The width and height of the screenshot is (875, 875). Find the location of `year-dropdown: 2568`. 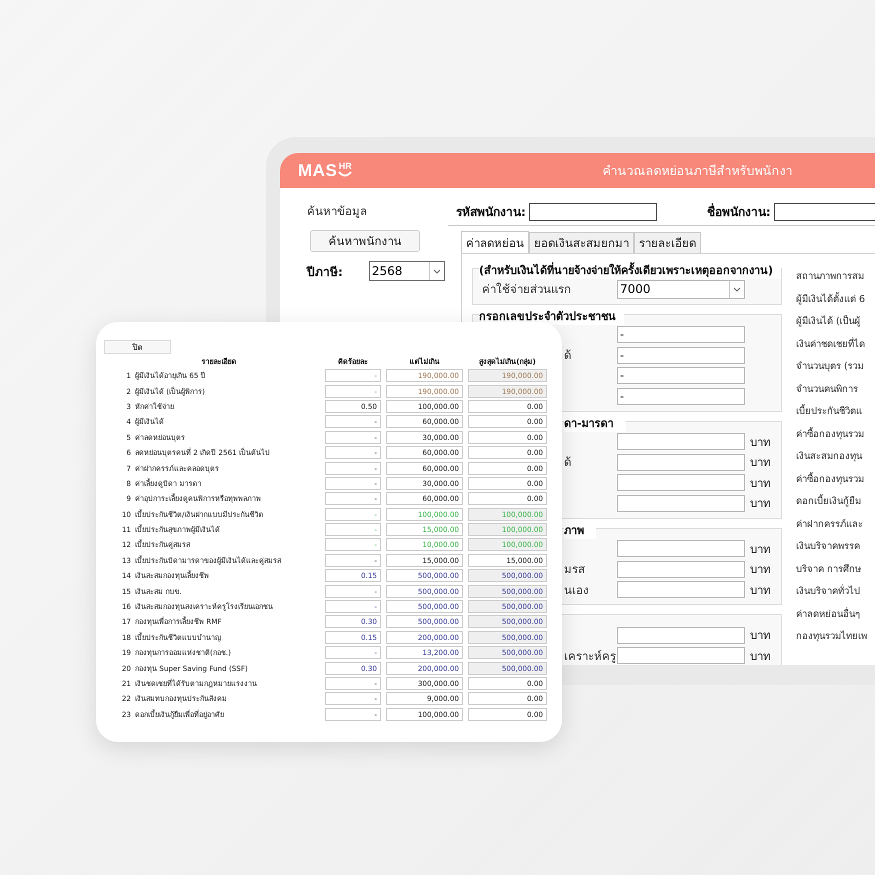

year-dropdown: 2568 is located at coordinates (406, 271).